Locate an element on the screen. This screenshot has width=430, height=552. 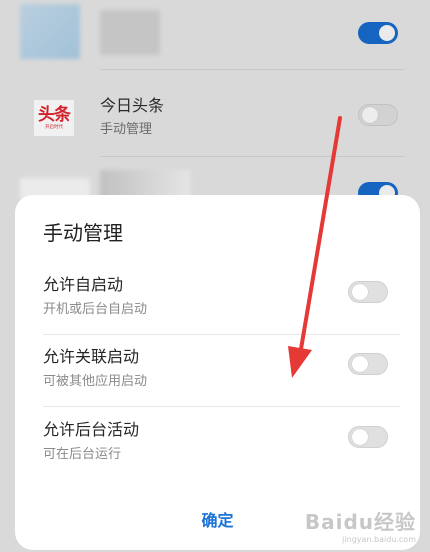
option-description: 可被其他应用启动 is located at coordinates (95, 381).